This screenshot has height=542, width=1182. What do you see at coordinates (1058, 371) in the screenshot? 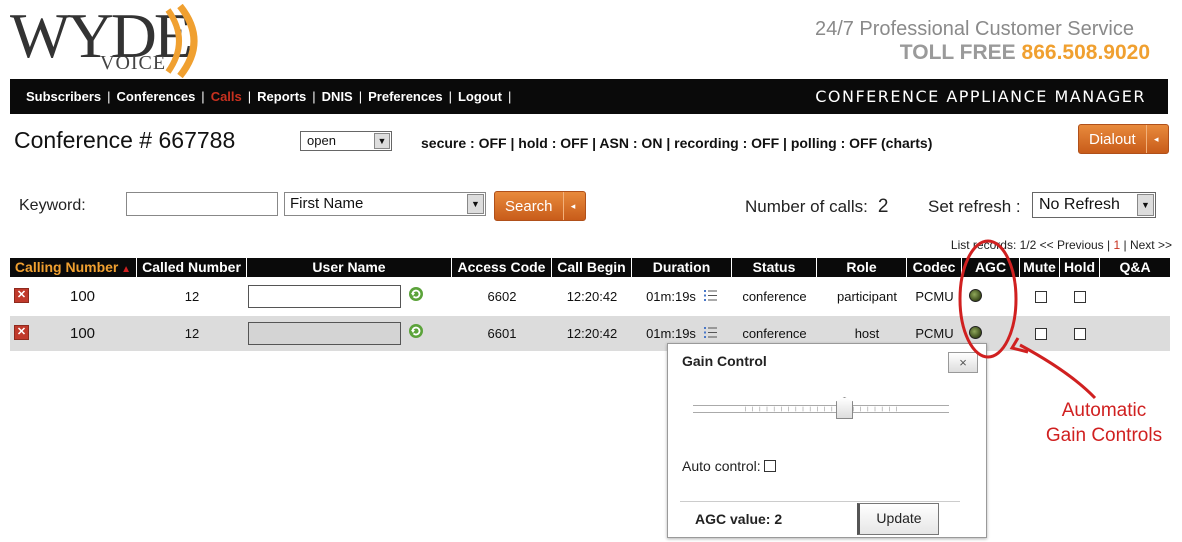
I see `annotation-arrow-line` at bounding box center [1058, 371].